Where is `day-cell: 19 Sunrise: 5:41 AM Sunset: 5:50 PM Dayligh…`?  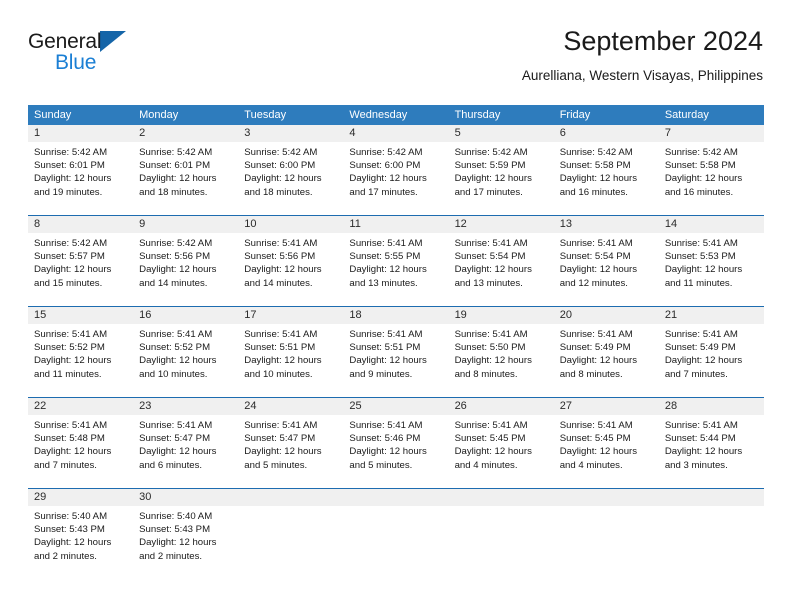
day-cell: 19 Sunrise: 5:41 AM Sunset: 5:50 PM Dayligh… is located at coordinates (501, 346).